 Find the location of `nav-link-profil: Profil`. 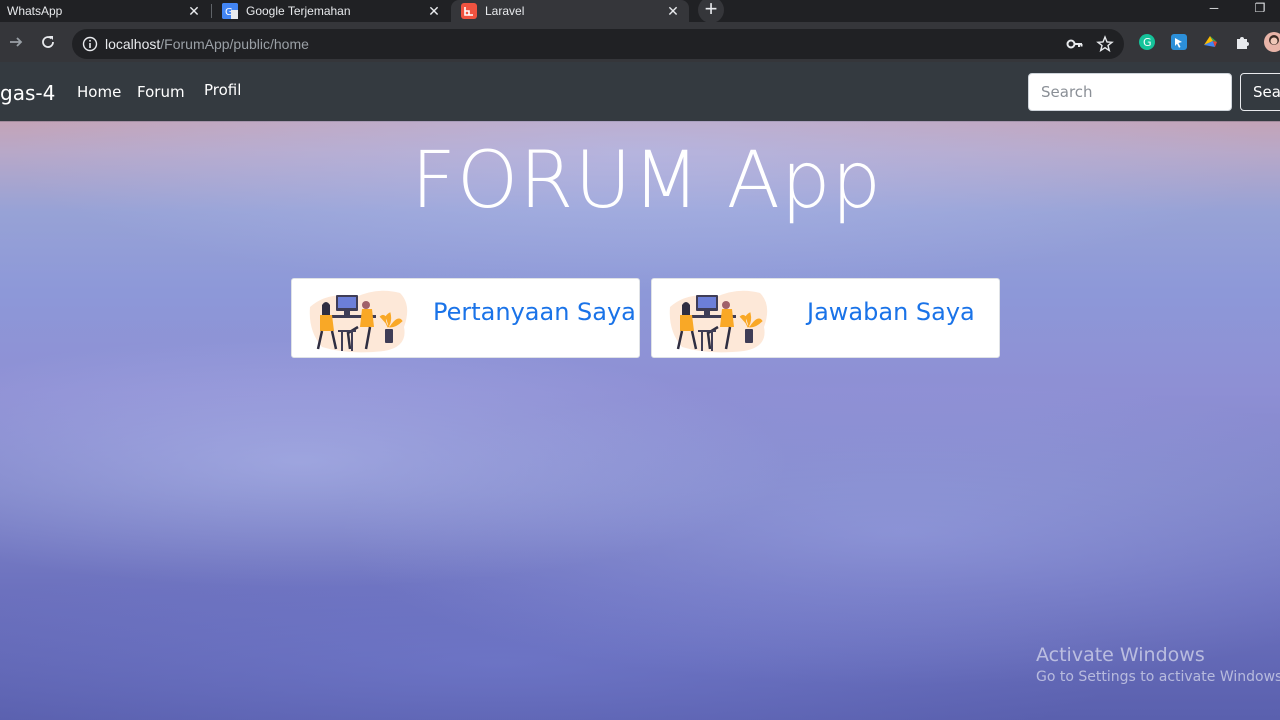

nav-link-profil: Profil is located at coordinates (222, 90).